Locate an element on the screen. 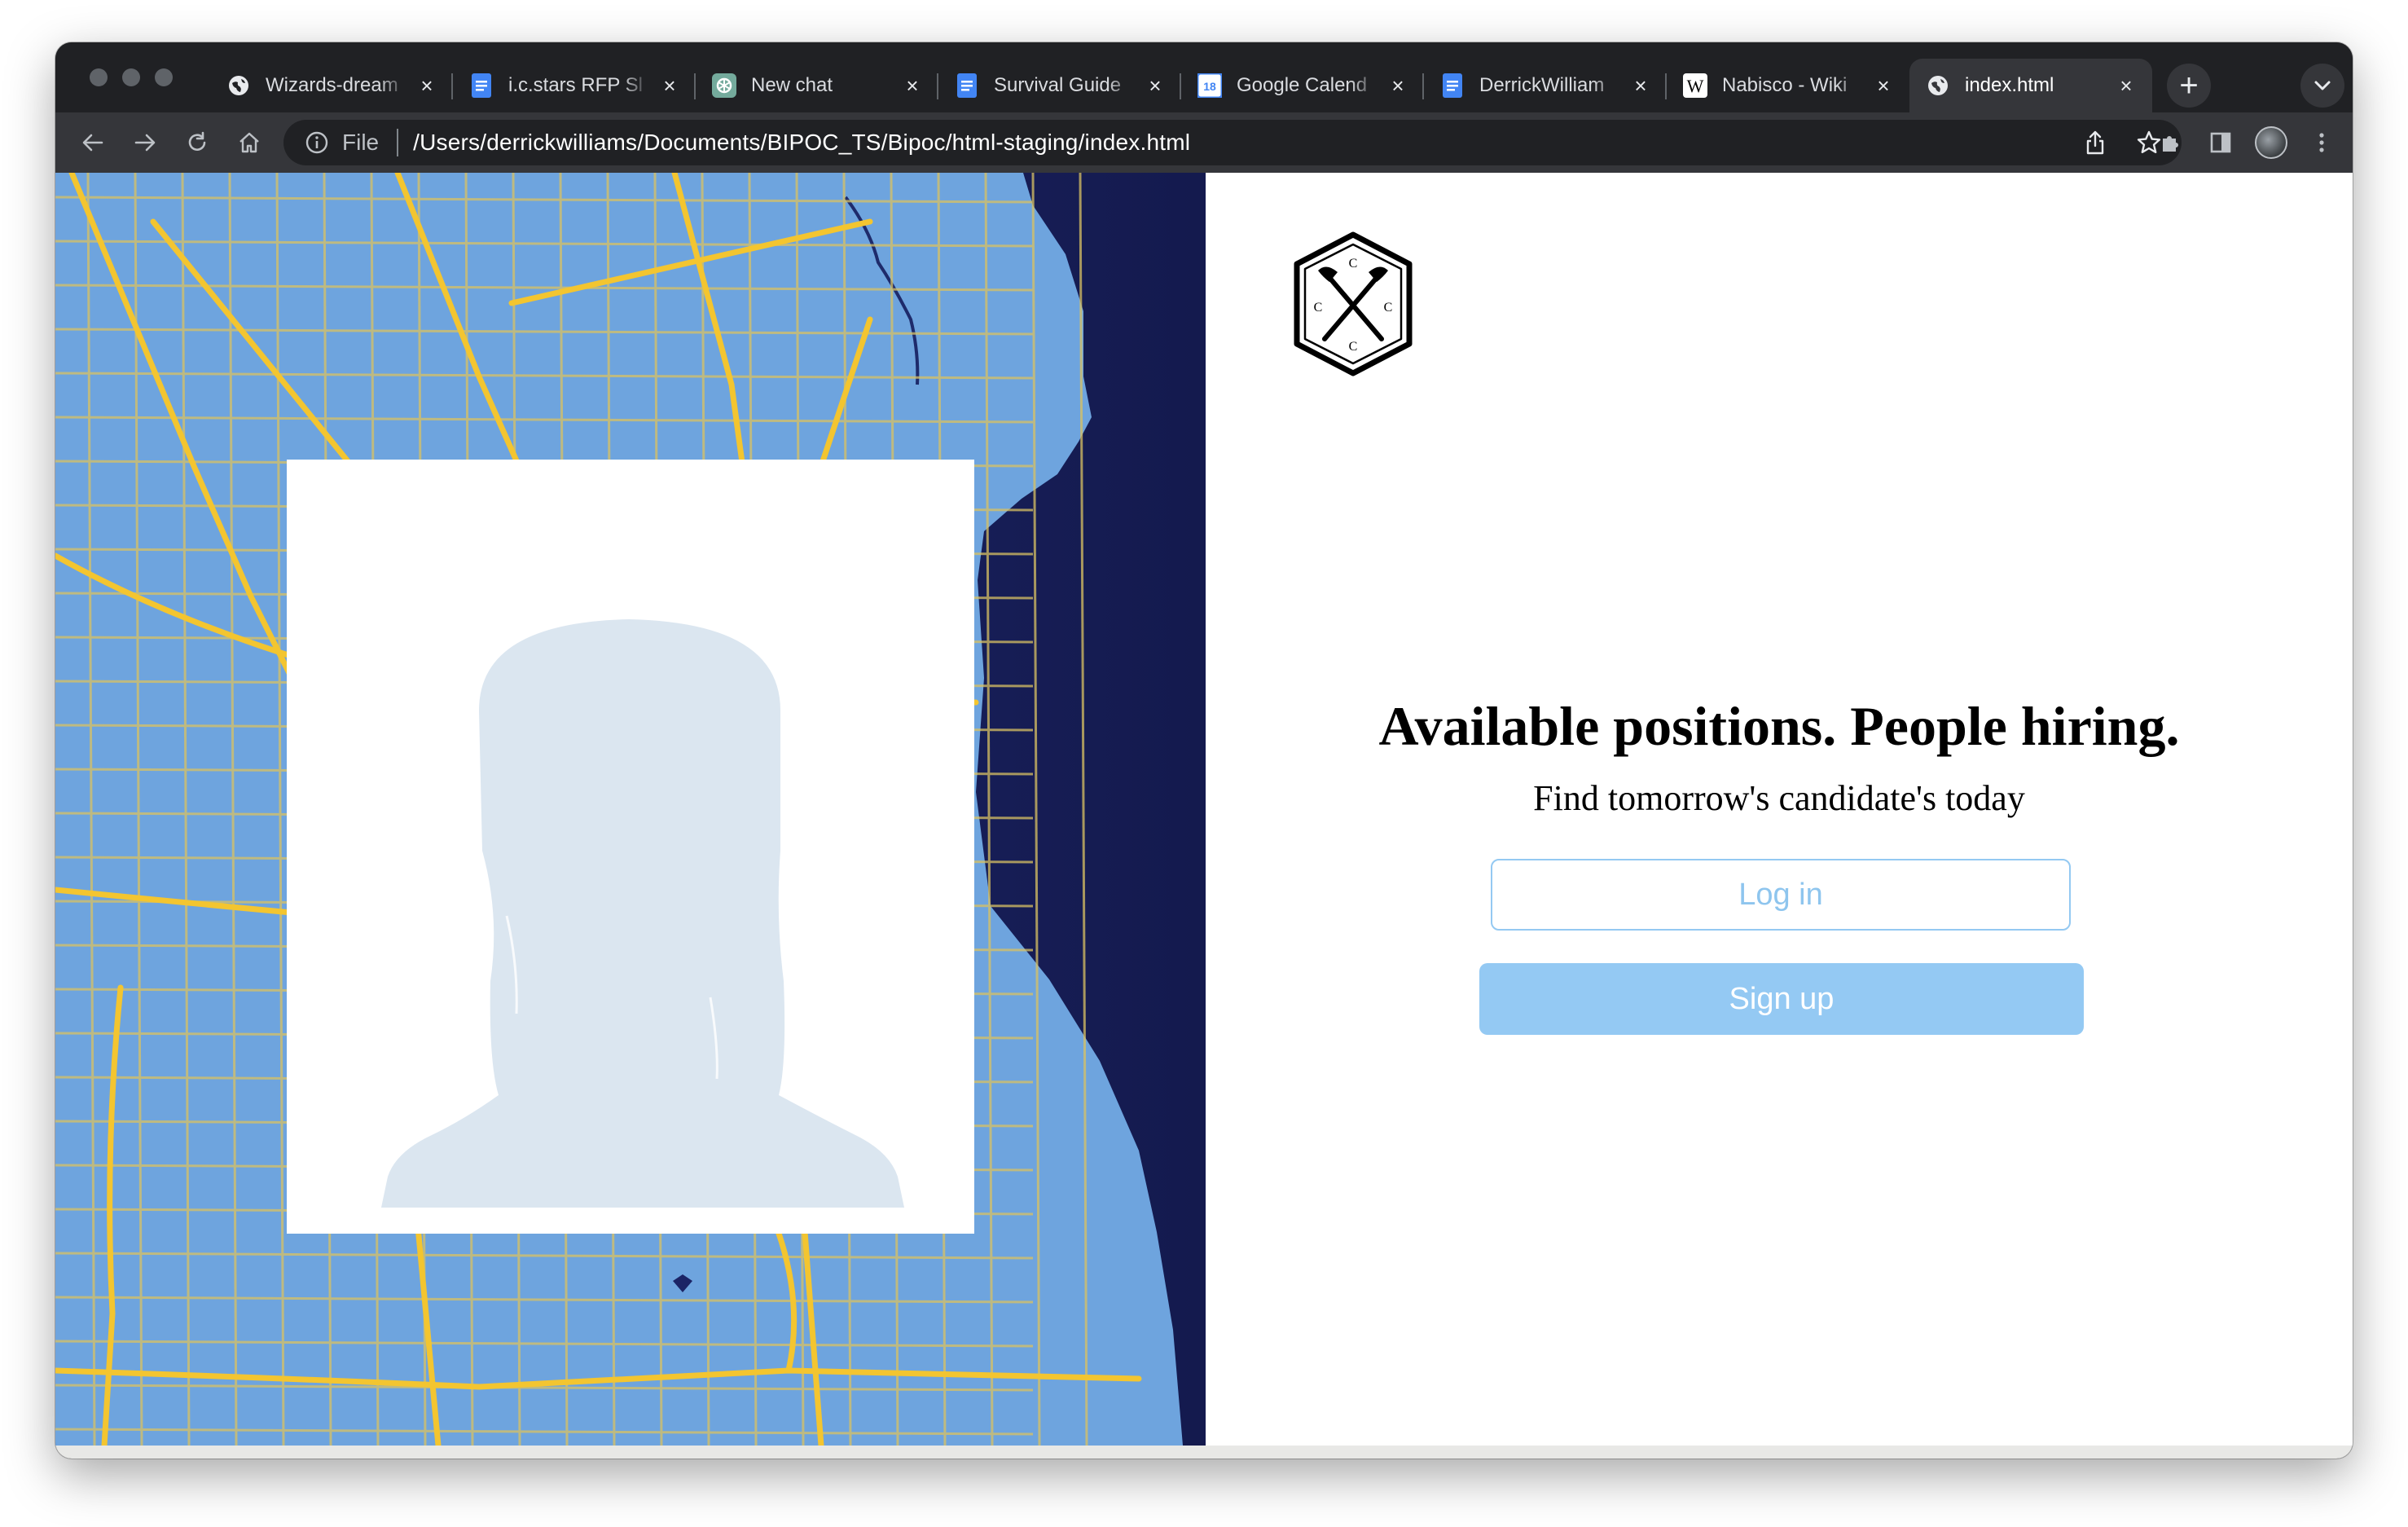  reload-icon is located at coordinates (197, 141).